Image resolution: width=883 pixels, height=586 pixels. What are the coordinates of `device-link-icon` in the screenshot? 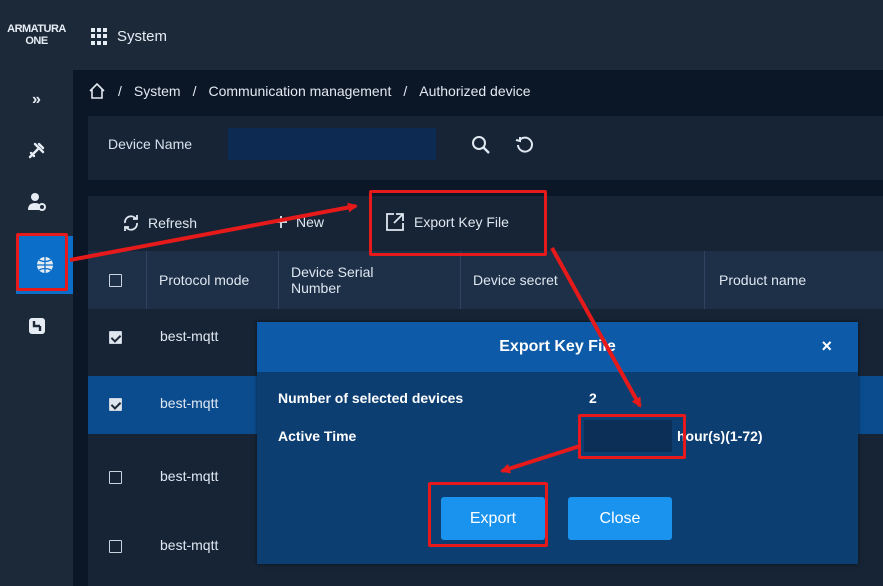 It's located at (36, 326).